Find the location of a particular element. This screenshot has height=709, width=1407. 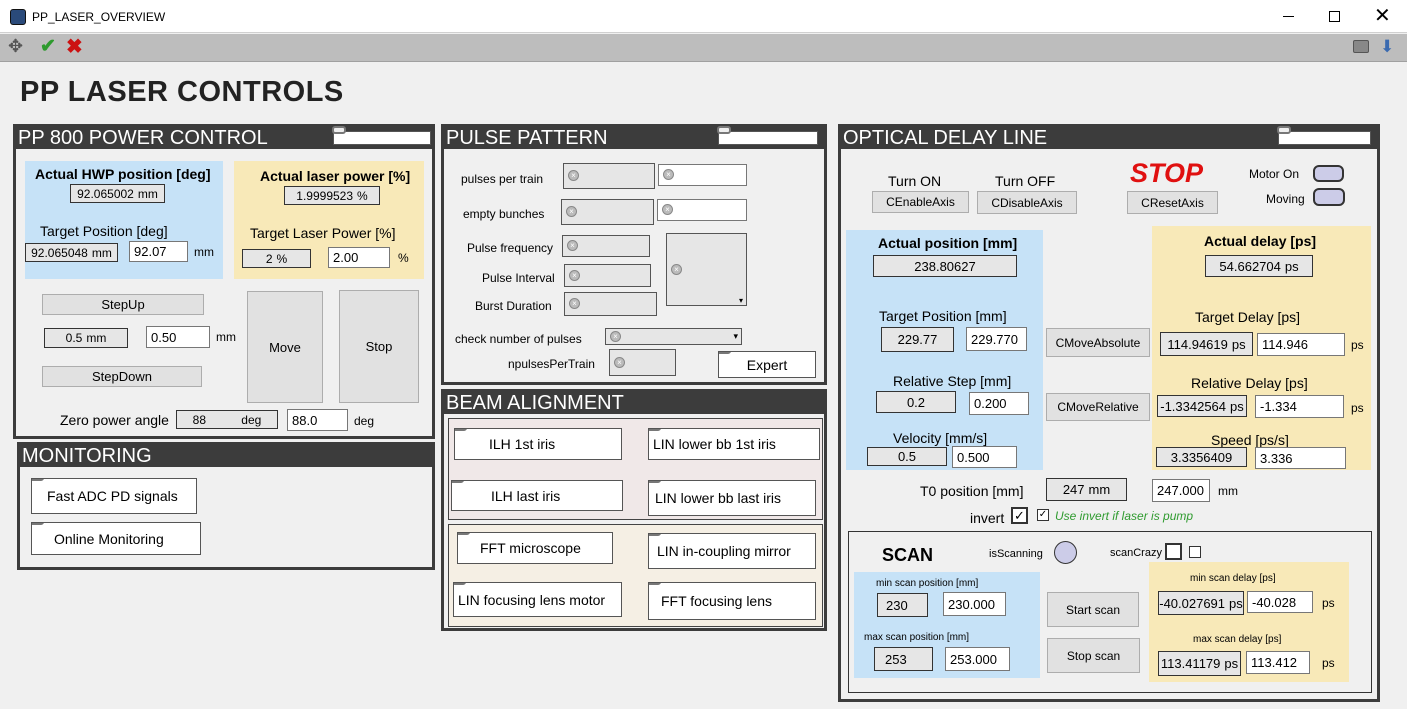

zero-power-input: 88.0 is located at coordinates (317, 420).